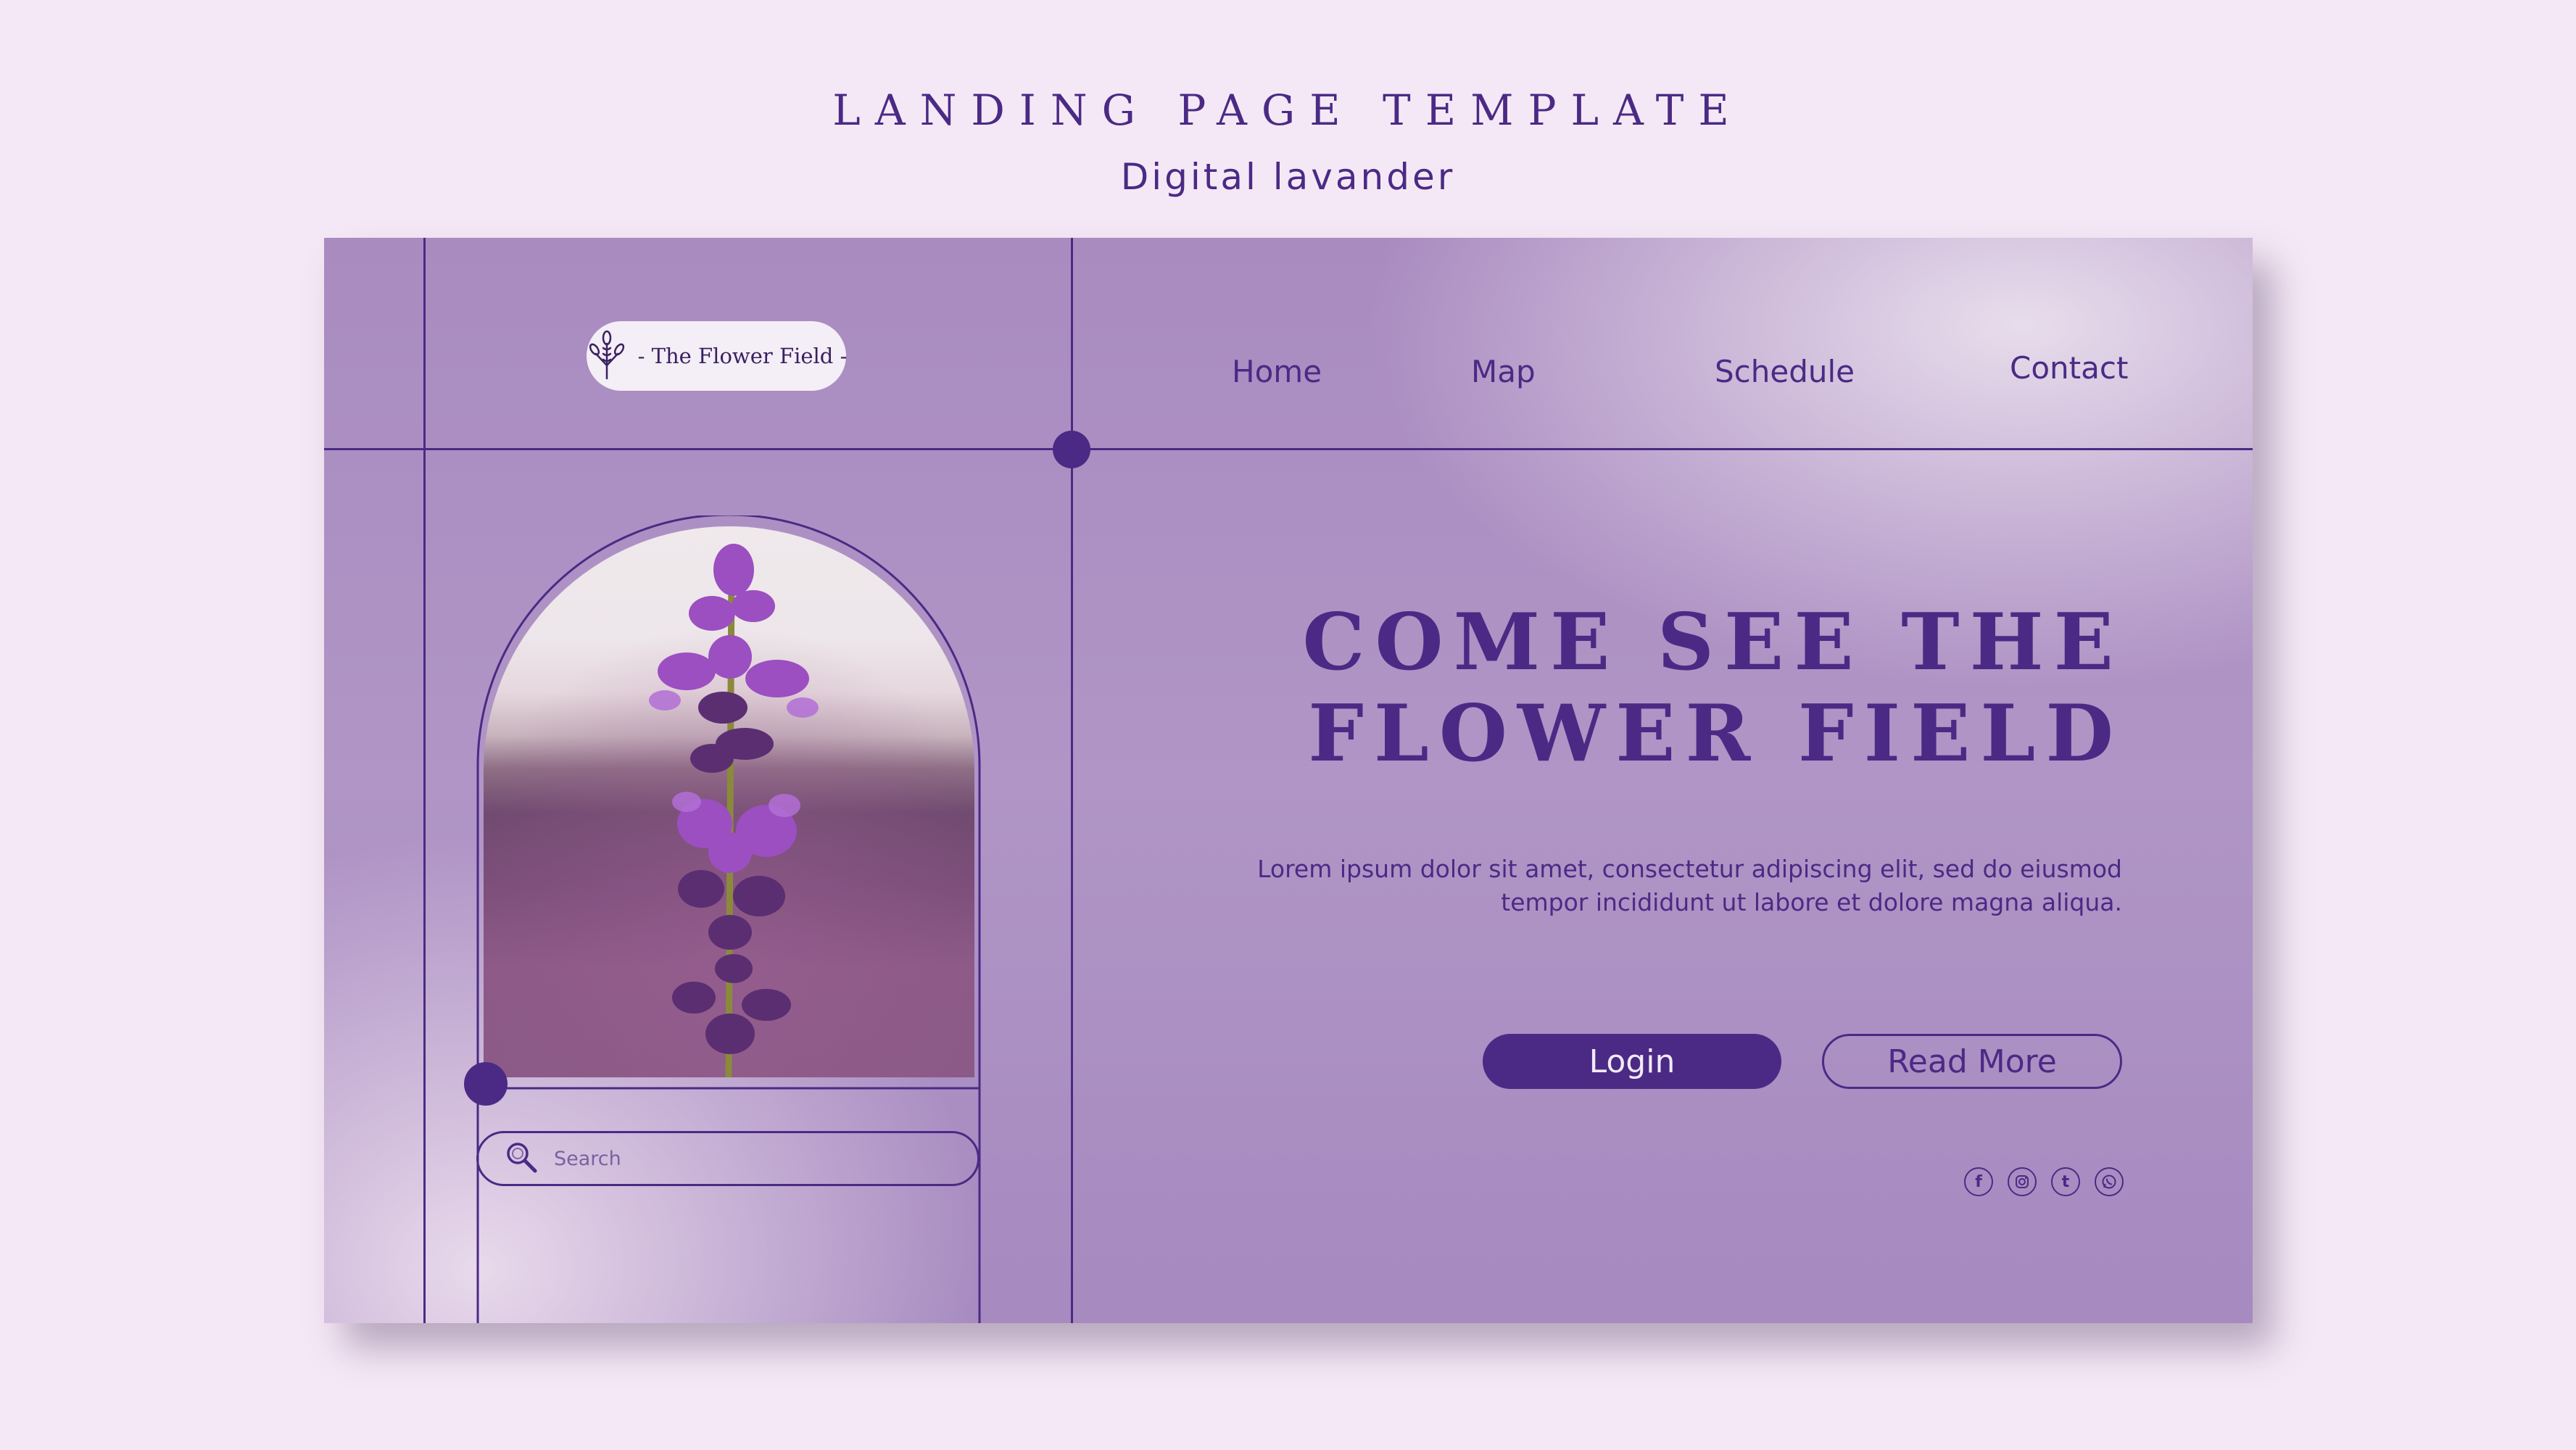  What do you see at coordinates (1972, 1061) in the screenshot?
I see `read-more-button: Read More` at bounding box center [1972, 1061].